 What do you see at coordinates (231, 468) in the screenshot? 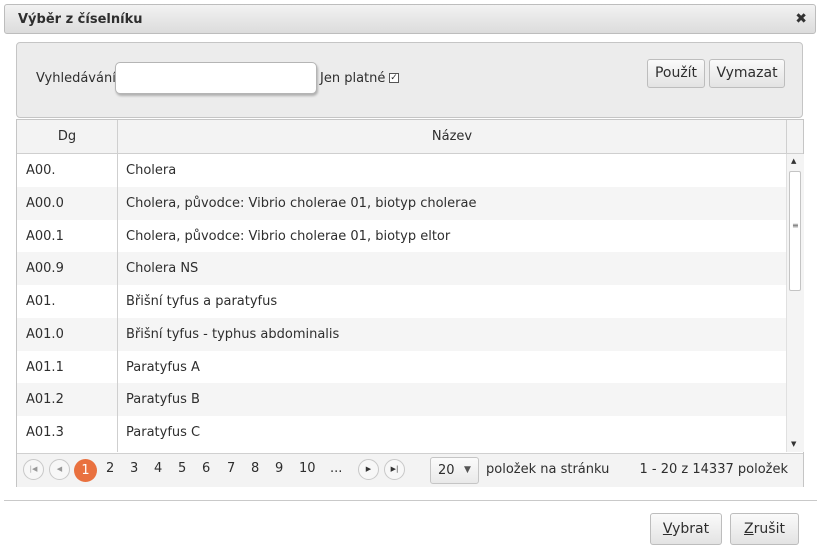
I see `page-link-7: 7` at bounding box center [231, 468].